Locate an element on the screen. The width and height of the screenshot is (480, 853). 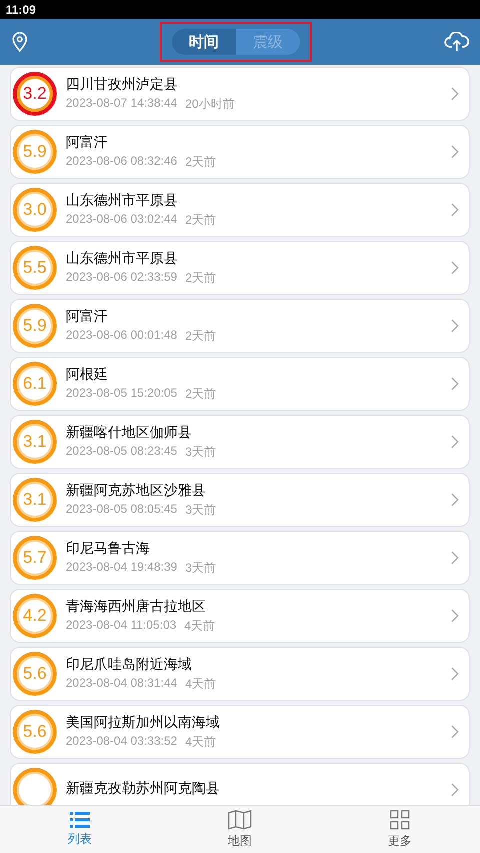
grid-icon is located at coordinates (400, 820).